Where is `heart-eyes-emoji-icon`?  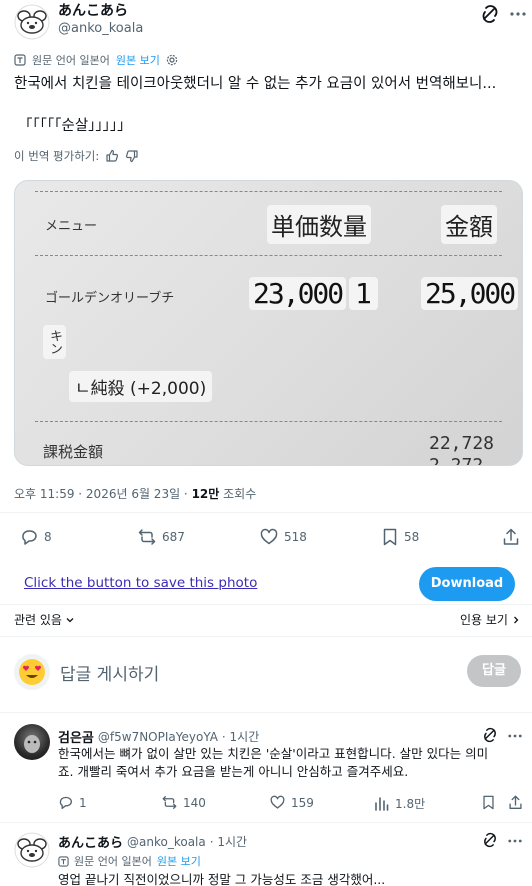 heart-eyes-emoji-icon is located at coordinates (32, 672).